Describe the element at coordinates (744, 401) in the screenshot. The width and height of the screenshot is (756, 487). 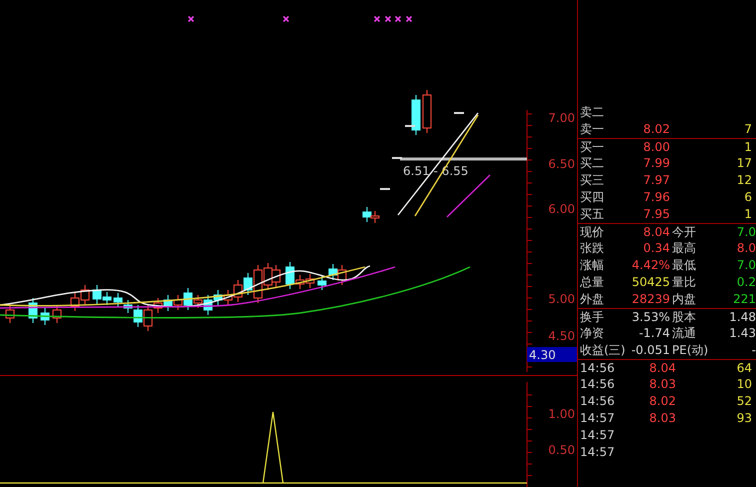
I see `trade-volume: 52` at that location.